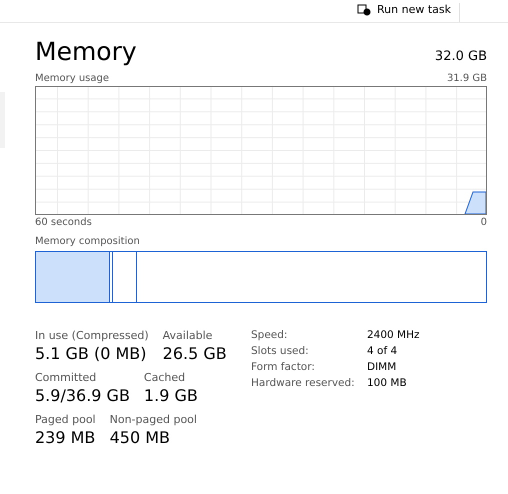 This screenshot has height=494, width=508. Describe the element at coordinates (65, 419) in the screenshot. I see `stat-label: Paged pool` at that location.